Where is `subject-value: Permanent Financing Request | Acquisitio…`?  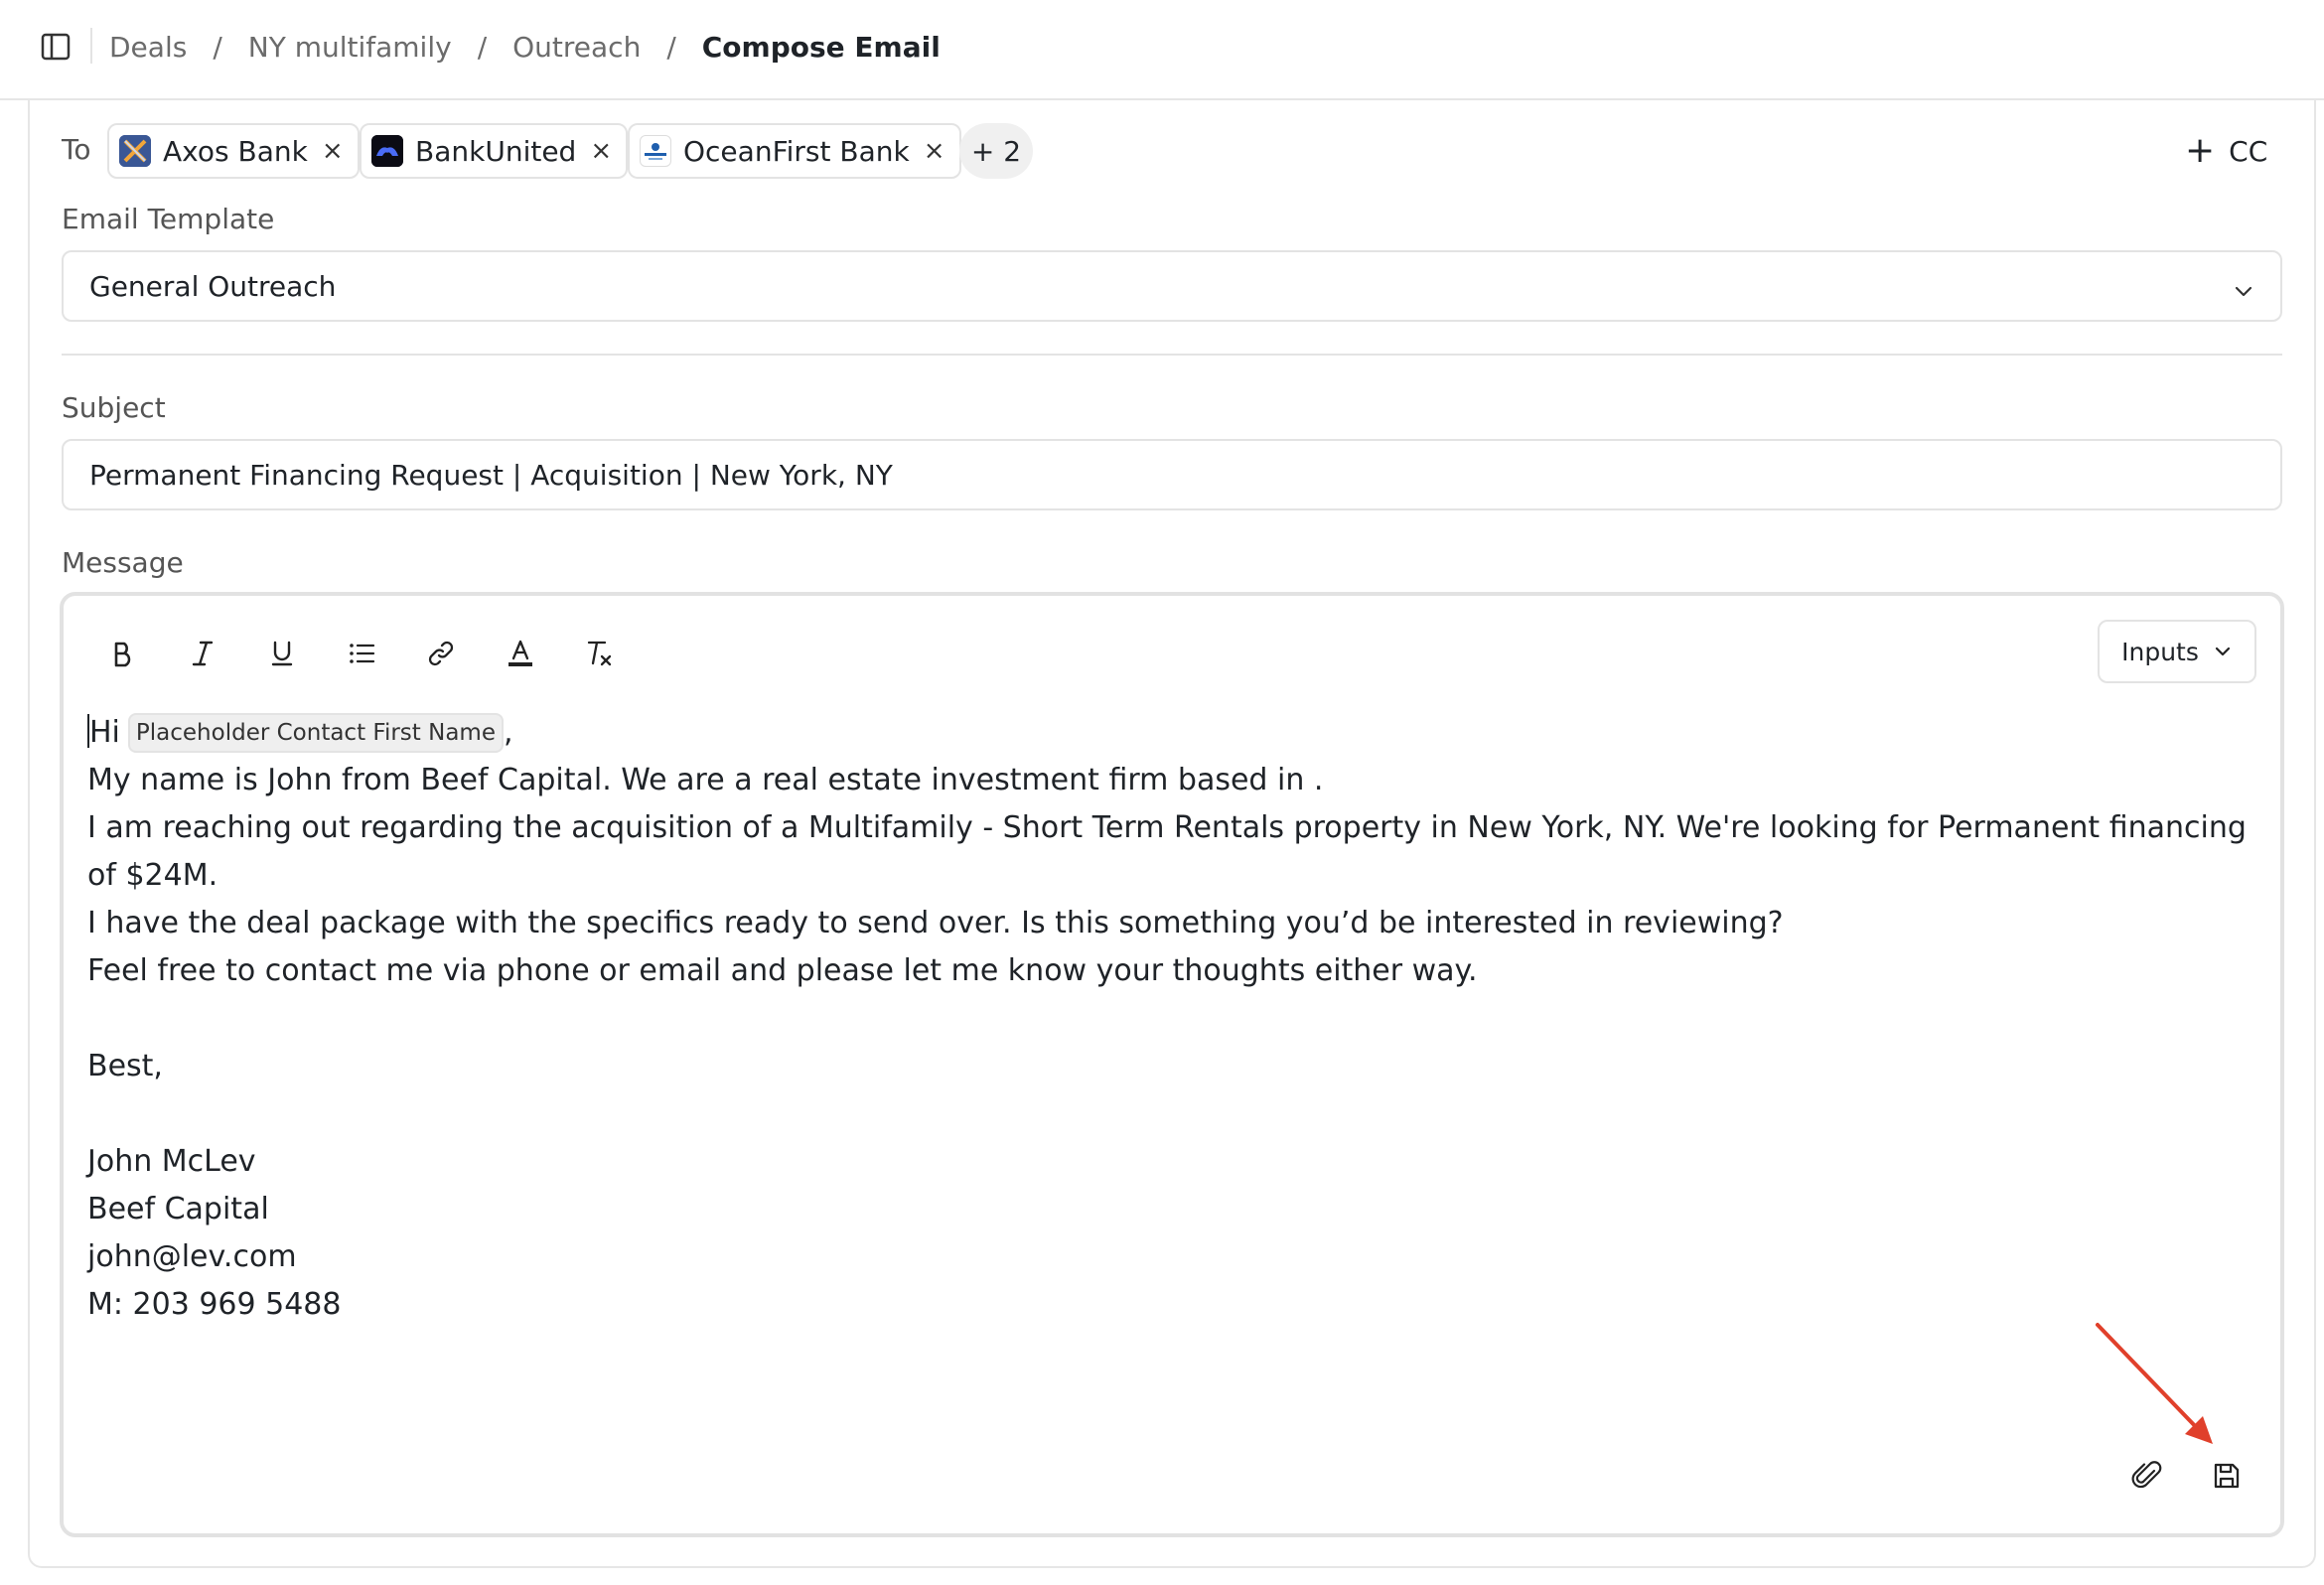 subject-value: Permanent Financing Request | Acquisitio… is located at coordinates (491, 475).